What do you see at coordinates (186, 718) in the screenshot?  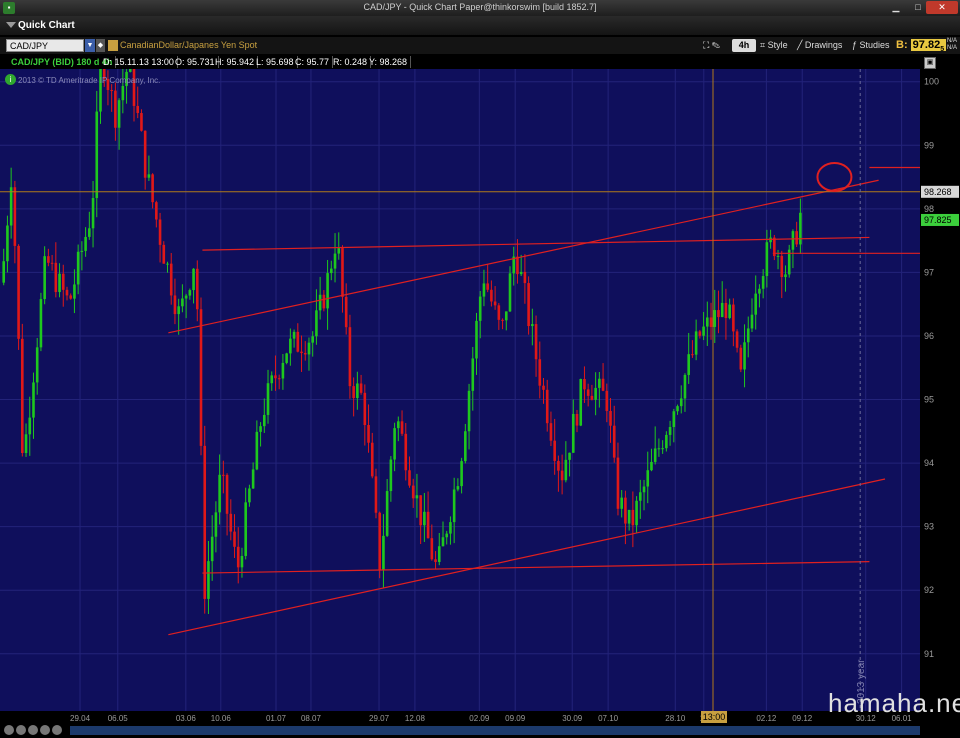 I see `x-tick-label: 03.06` at bounding box center [186, 718].